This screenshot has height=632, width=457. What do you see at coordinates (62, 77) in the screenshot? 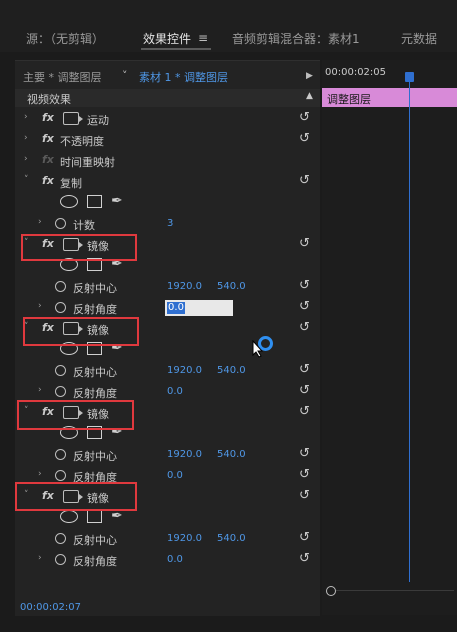
I see `master-clip-label: 主要 * 调整图层` at bounding box center [62, 77].